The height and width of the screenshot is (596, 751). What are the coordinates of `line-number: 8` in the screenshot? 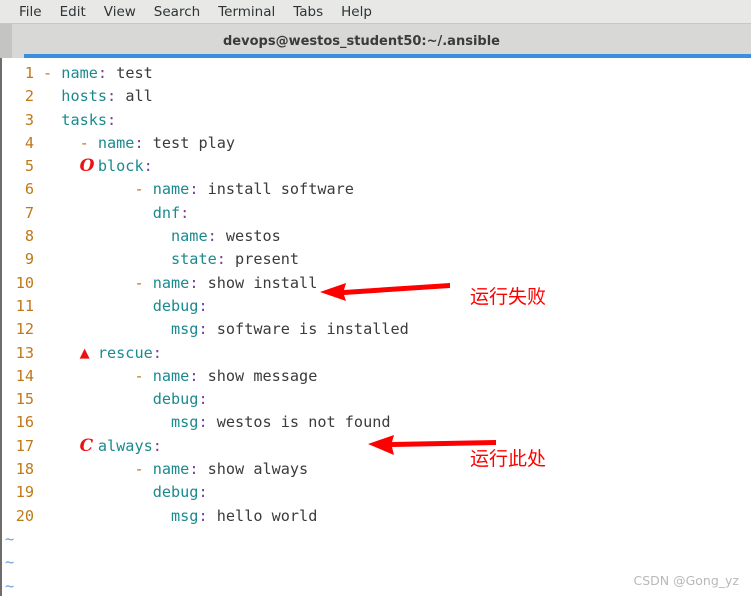 It's located at (29, 236).